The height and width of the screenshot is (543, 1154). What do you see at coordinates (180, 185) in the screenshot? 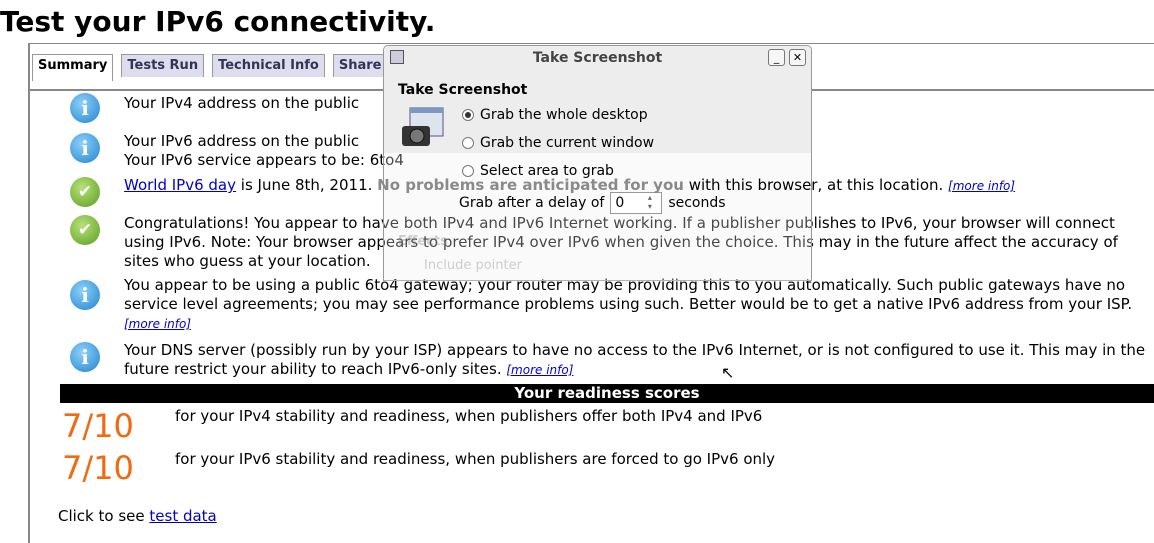
I see `world-ipv6-day-link: World IPv6 day` at bounding box center [180, 185].